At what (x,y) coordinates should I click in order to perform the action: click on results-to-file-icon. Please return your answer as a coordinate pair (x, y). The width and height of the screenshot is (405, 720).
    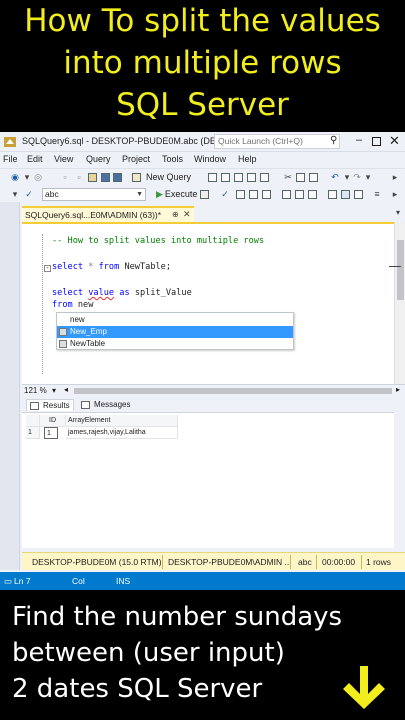
    Looking at the image, I should click on (358, 194).